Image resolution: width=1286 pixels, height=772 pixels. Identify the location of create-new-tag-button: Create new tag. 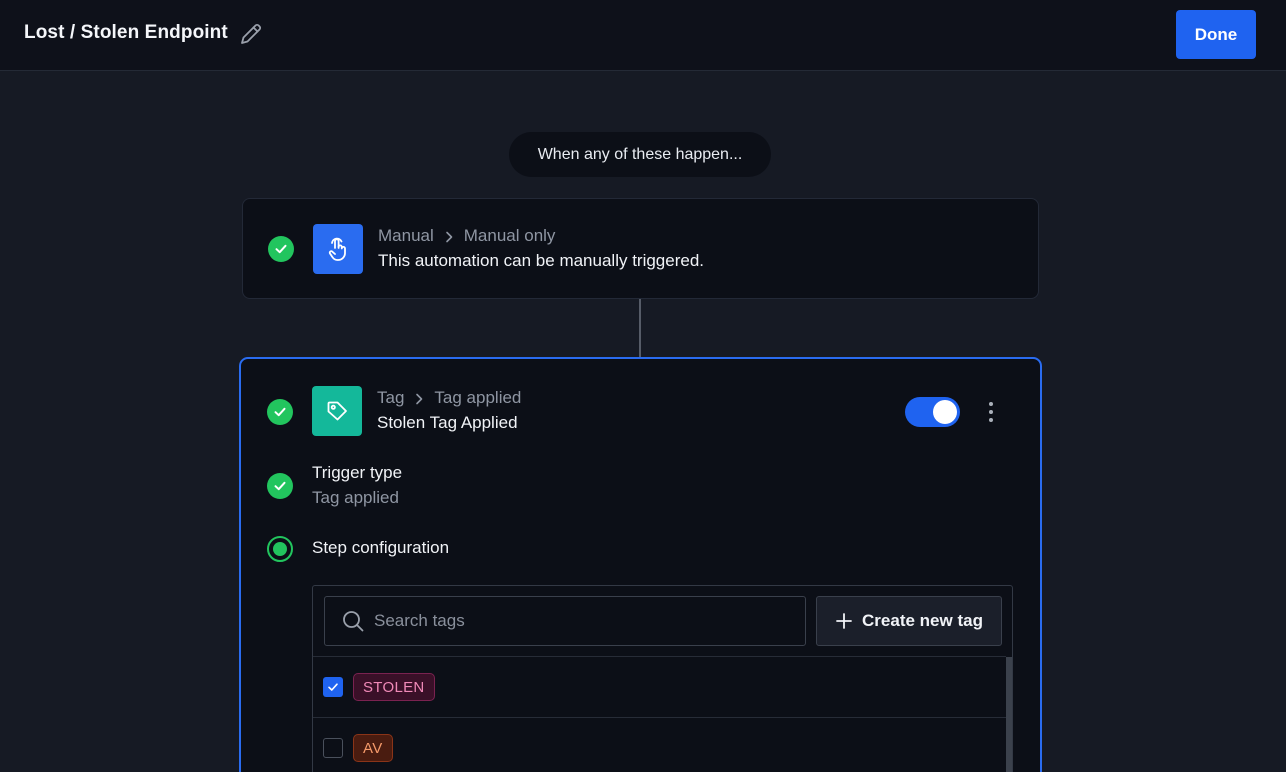
(909, 621).